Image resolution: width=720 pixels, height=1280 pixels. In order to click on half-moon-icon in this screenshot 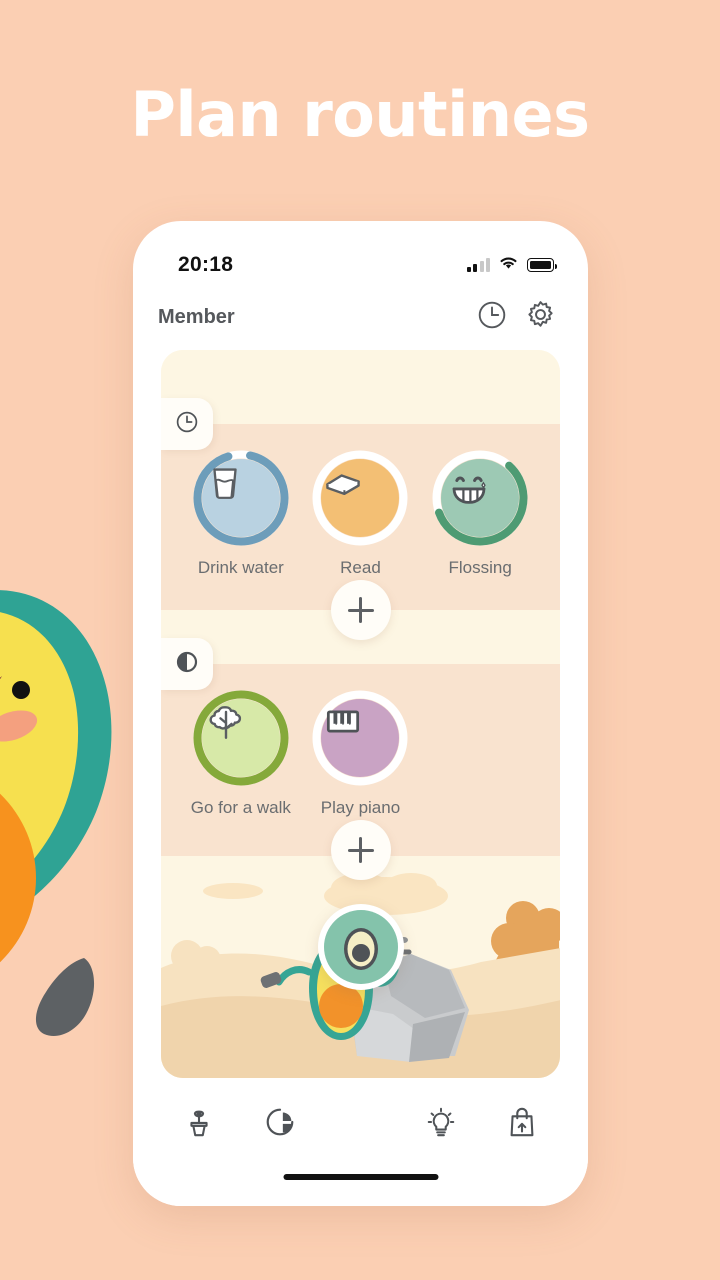, I will do `click(187, 664)`.